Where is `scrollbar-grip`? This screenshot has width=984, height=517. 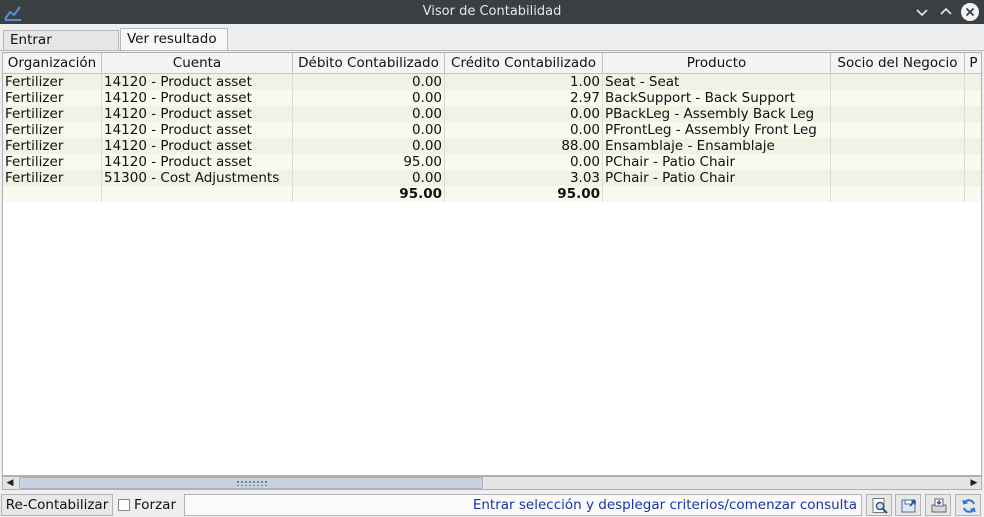 scrollbar-grip is located at coordinates (252, 483).